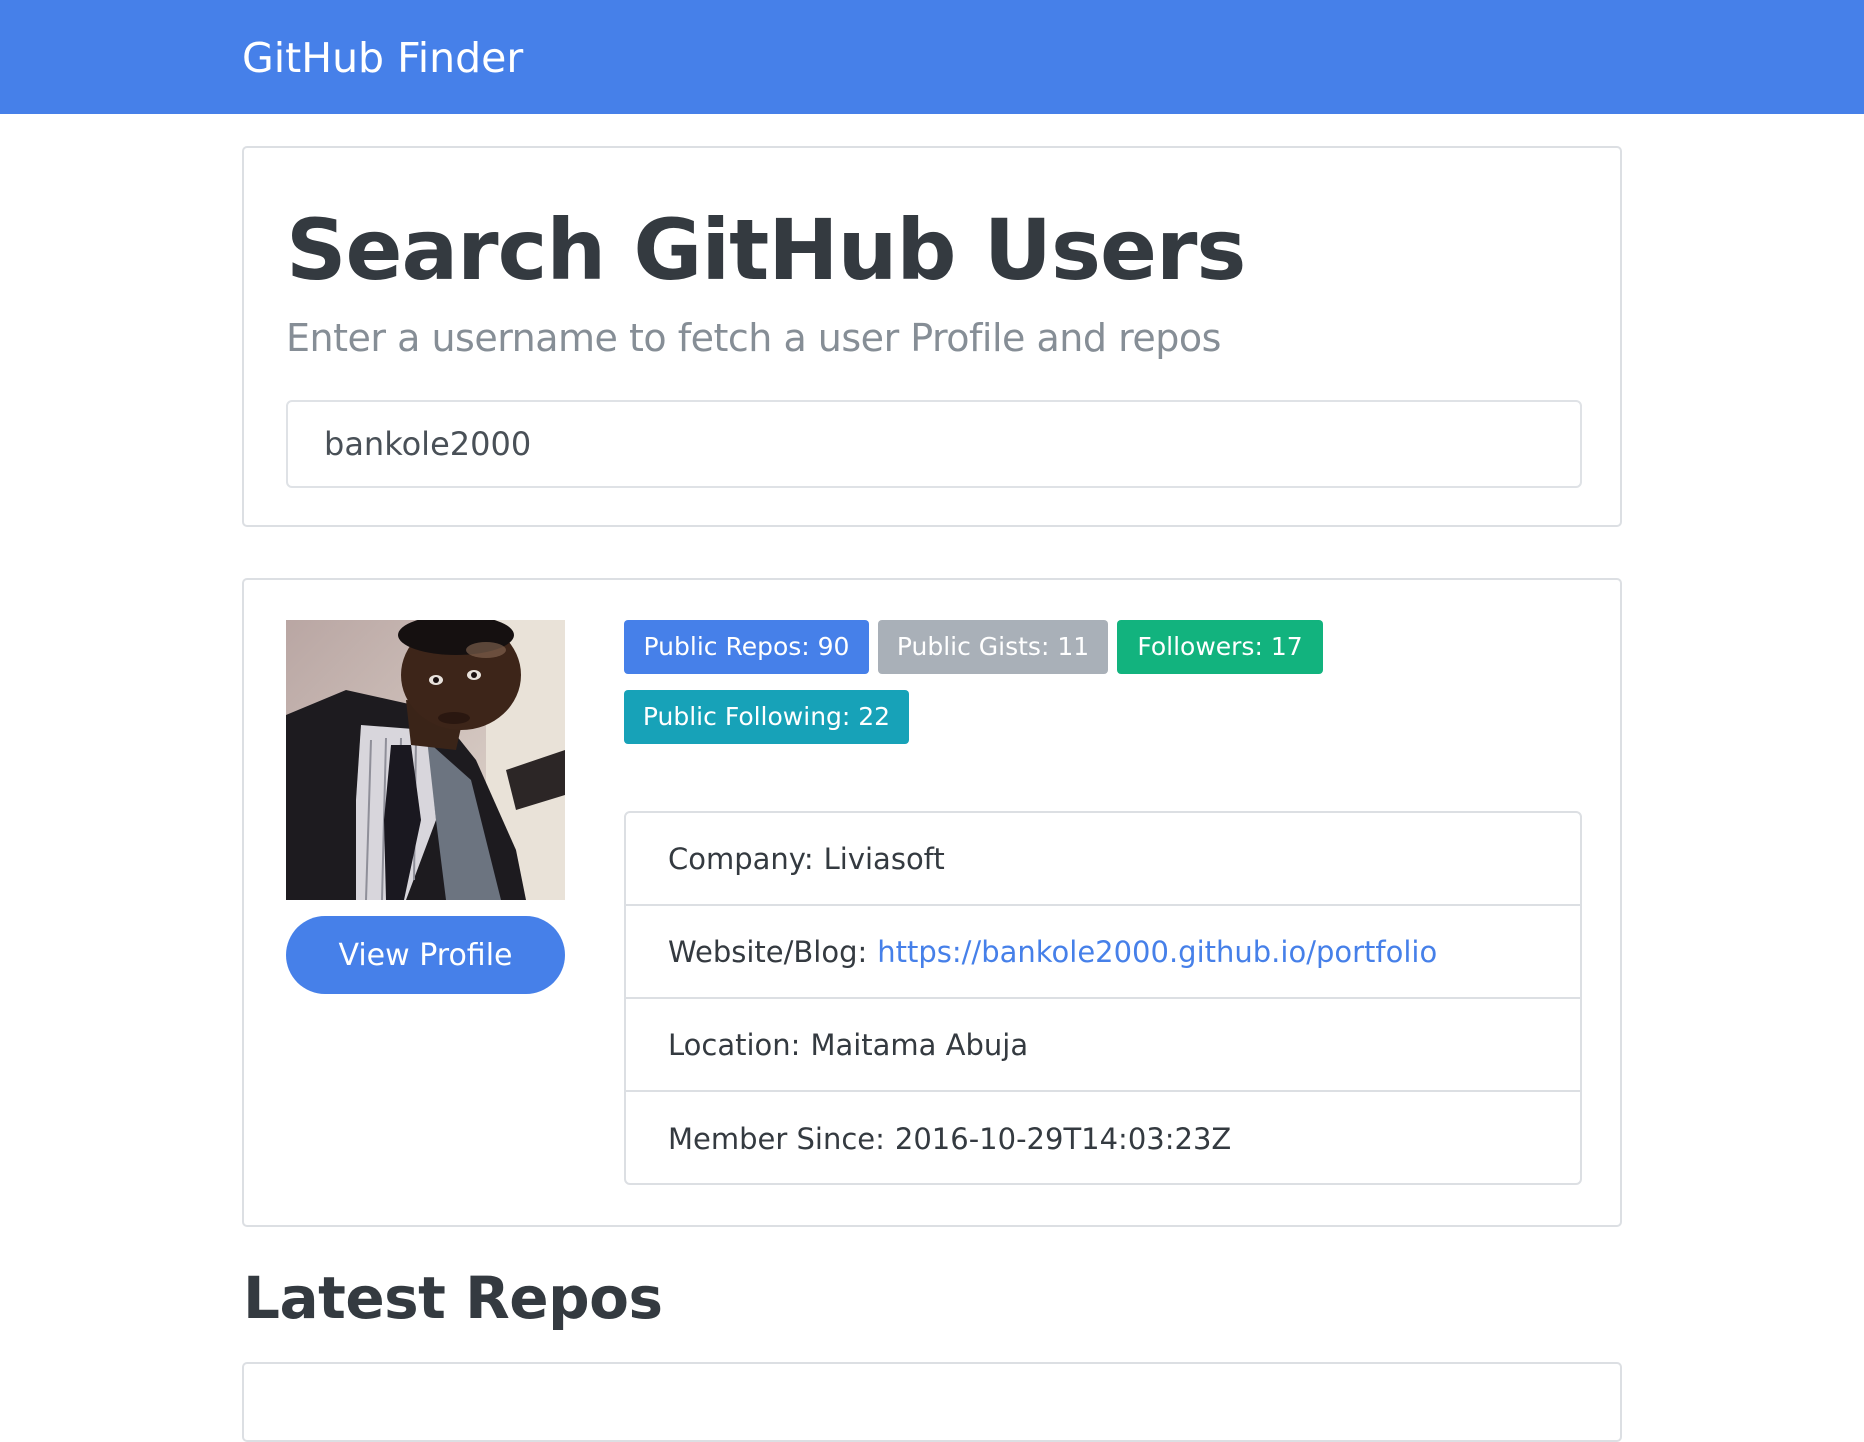  Describe the element at coordinates (884, 858) in the screenshot. I see `company-value: Liviasoft` at that location.